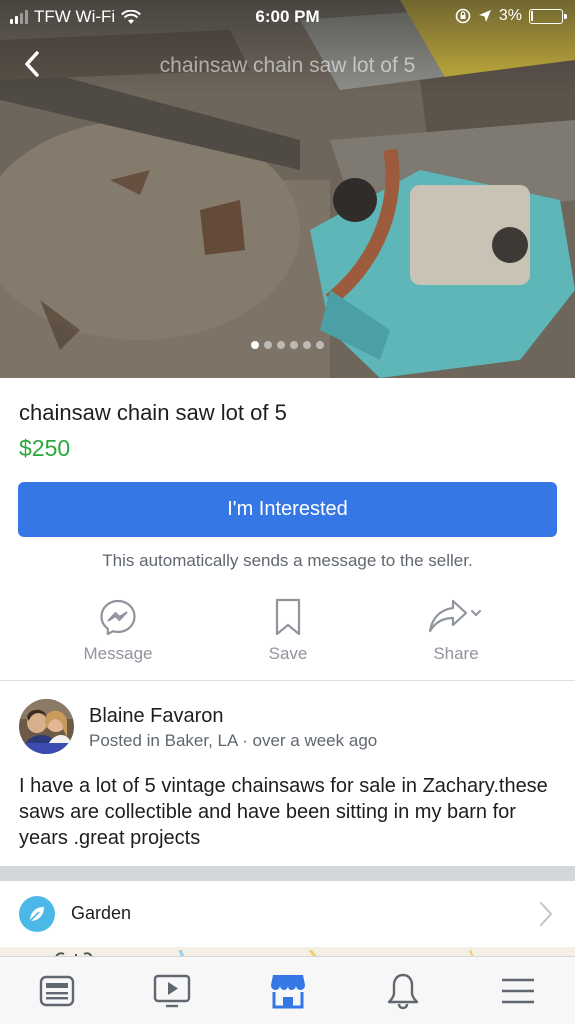 Image resolution: width=575 pixels, height=1024 pixels. I want to click on marketplace-icon, so click(288, 992).